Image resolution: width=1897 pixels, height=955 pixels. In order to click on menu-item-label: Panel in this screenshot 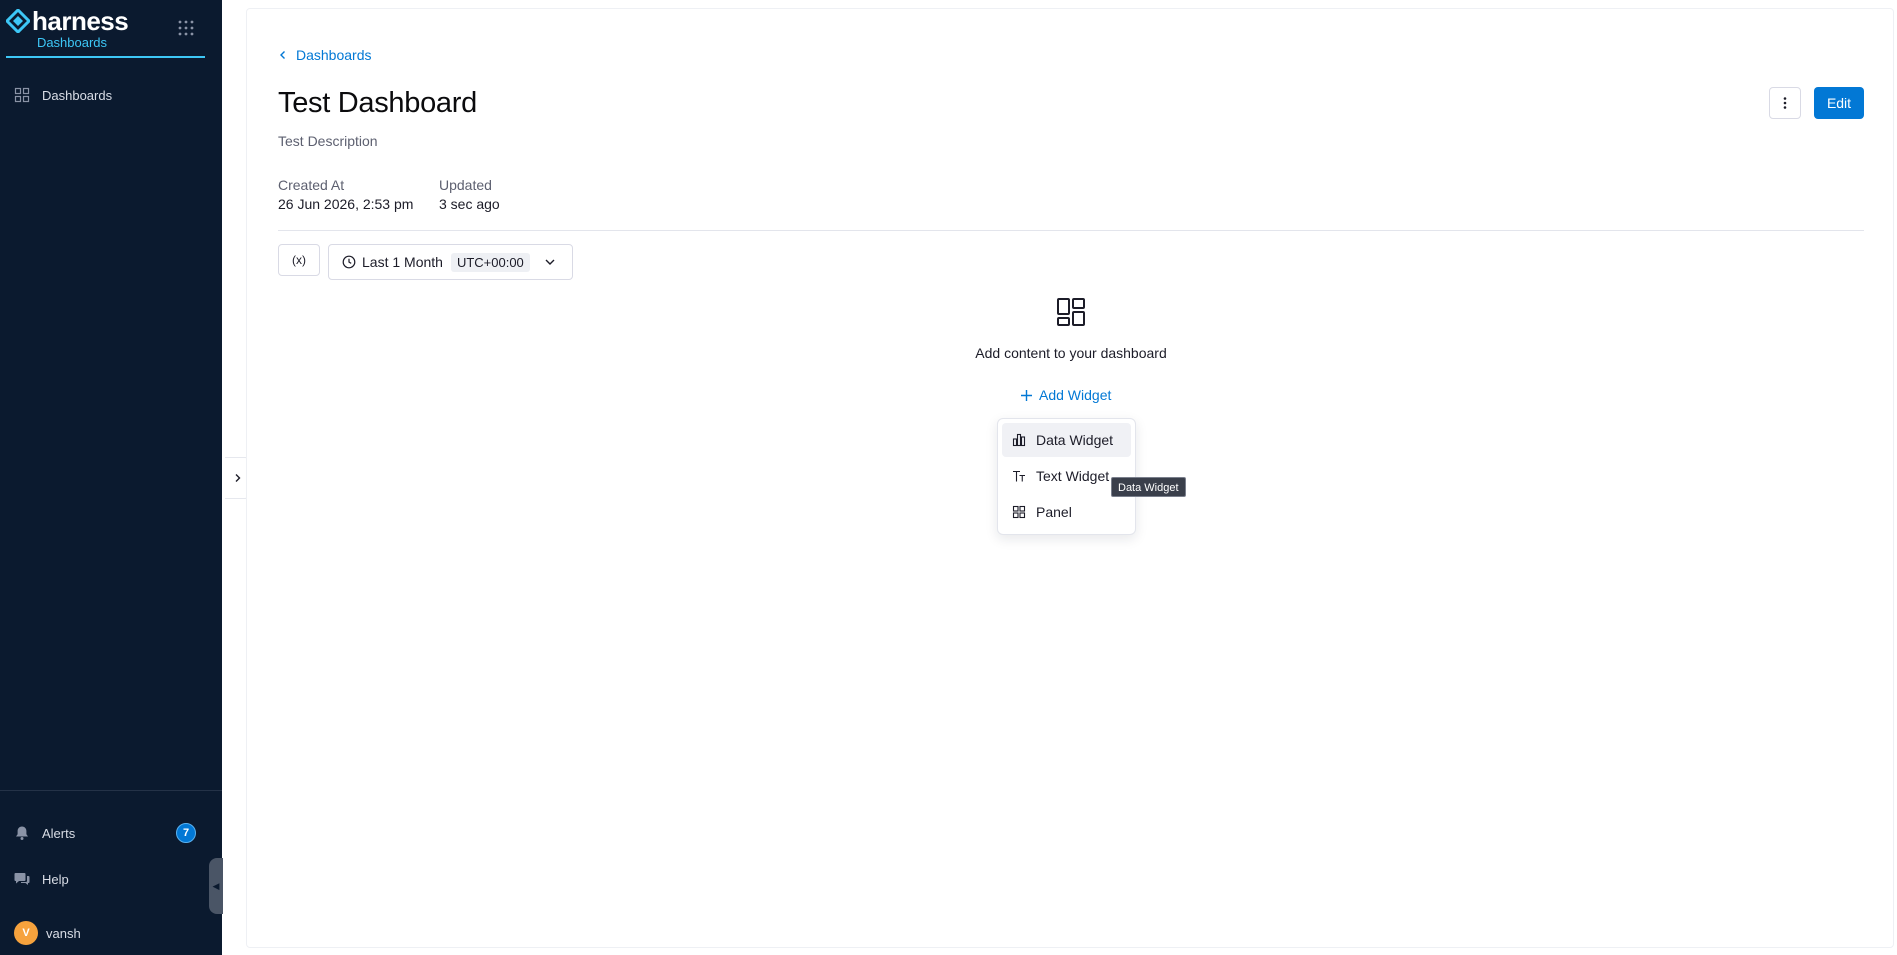, I will do `click(1054, 512)`.